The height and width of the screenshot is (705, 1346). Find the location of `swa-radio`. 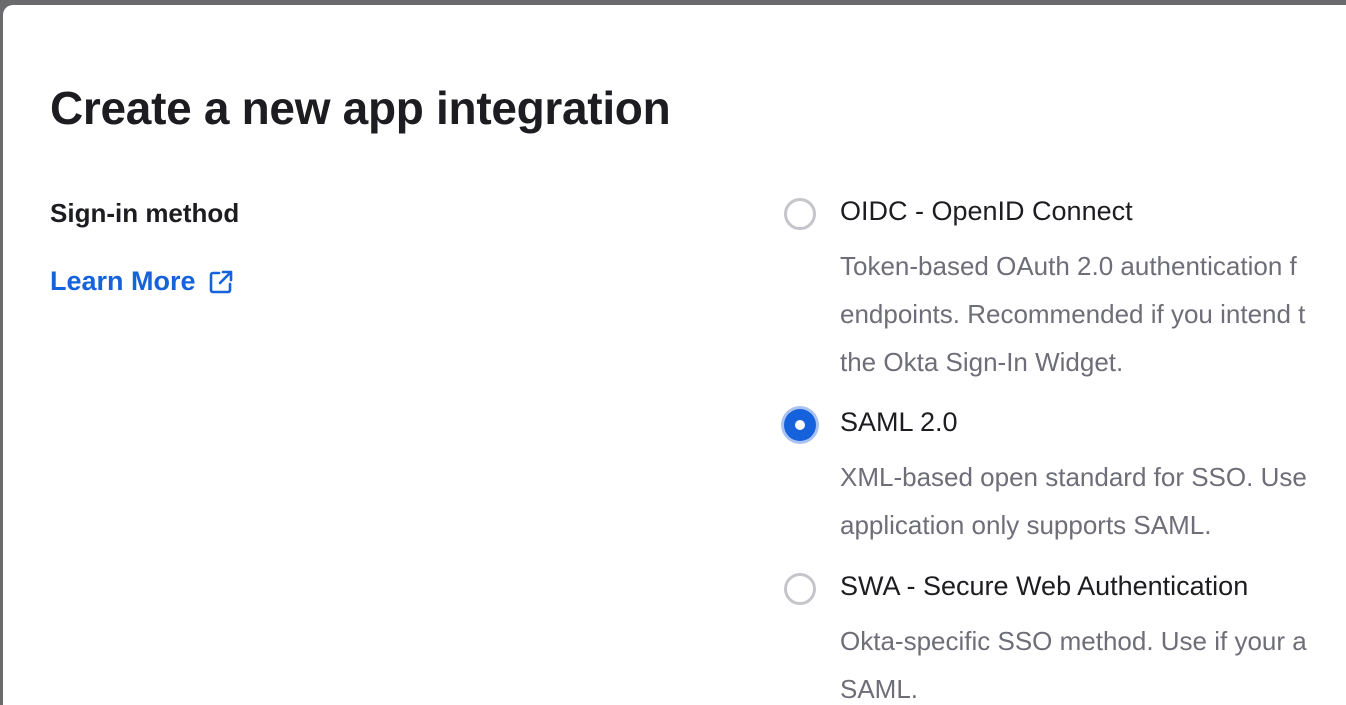

swa-radio is located at coordinates (800, 589).